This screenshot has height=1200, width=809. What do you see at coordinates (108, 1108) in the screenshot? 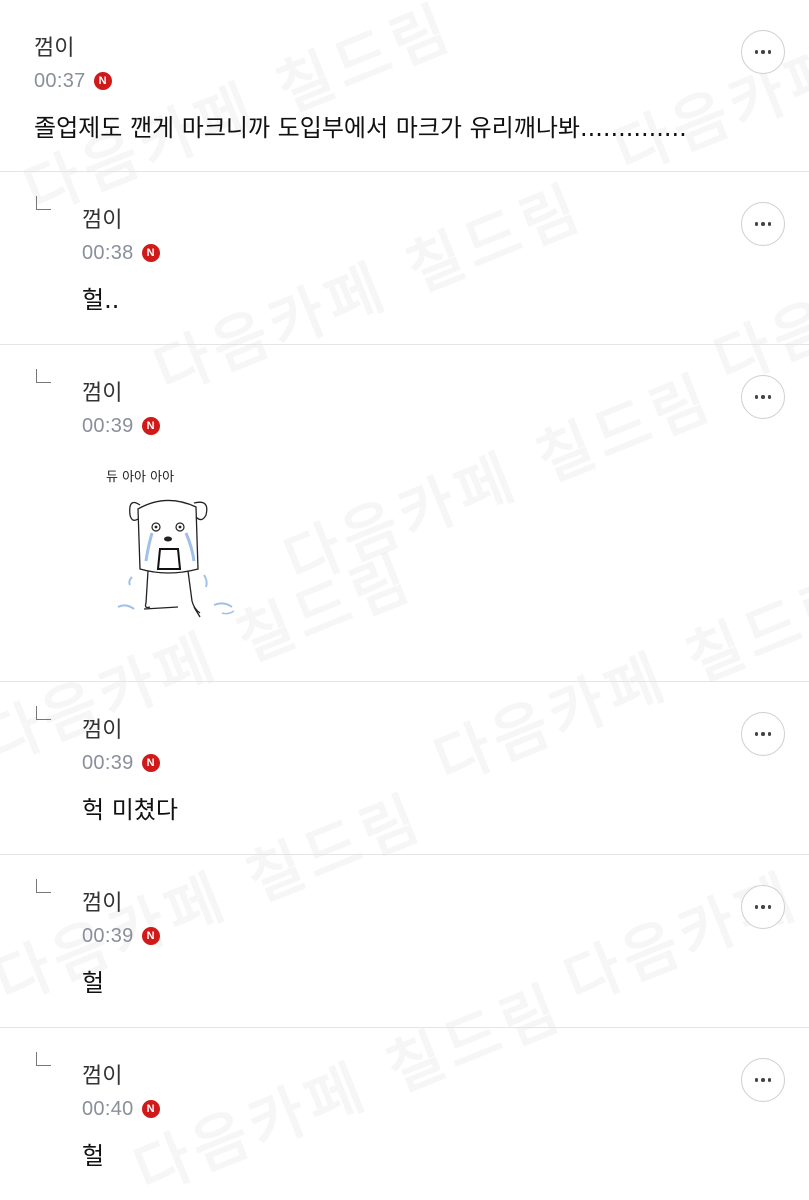
I see `comment-time: 00:40` at bounding box center [108, 1108].